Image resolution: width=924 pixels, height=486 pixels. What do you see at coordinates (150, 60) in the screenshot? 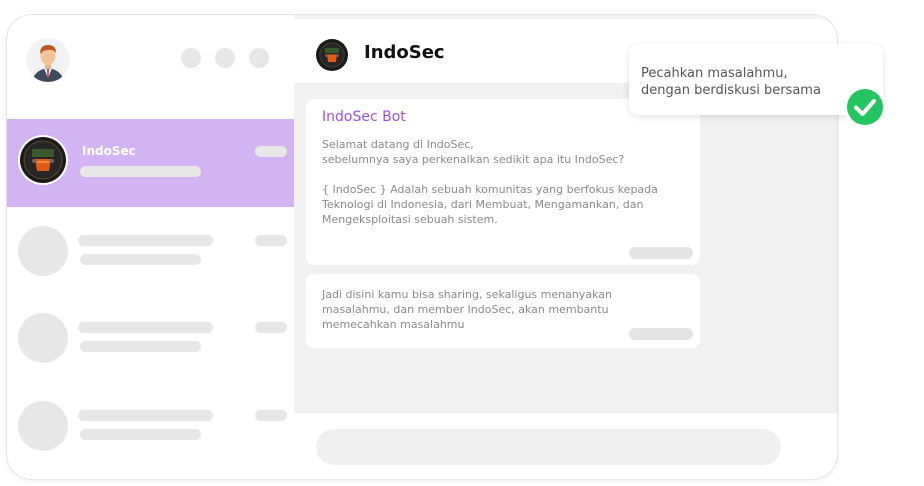
I see `sidebar-header` at bounding box center [150, 60].